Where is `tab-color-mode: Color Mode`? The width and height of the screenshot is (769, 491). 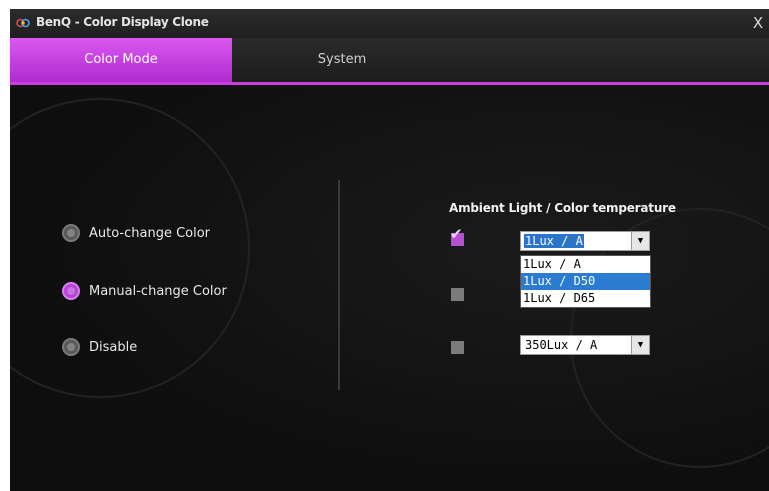 tab-color-mode: Color Mode is located at coordinates (121, 60).